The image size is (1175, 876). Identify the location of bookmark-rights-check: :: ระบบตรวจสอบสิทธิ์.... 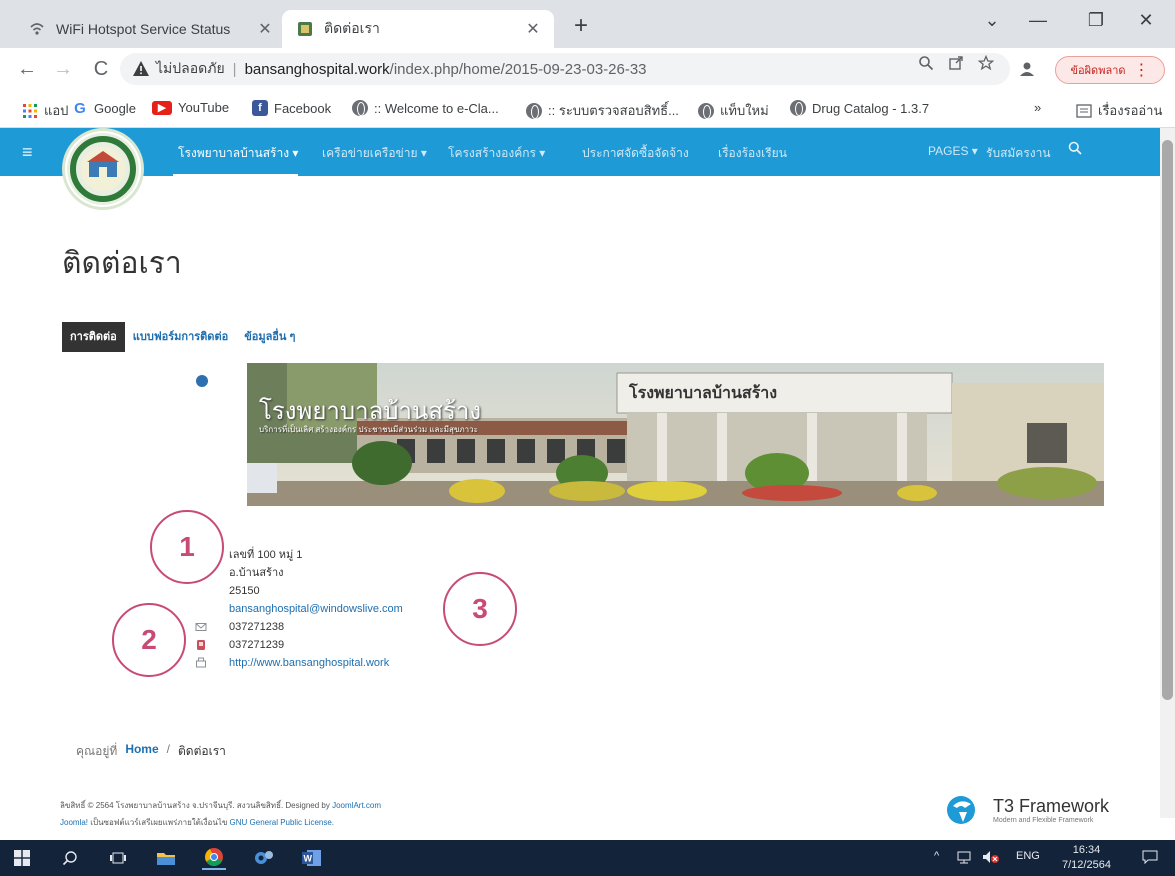
(602, 110).